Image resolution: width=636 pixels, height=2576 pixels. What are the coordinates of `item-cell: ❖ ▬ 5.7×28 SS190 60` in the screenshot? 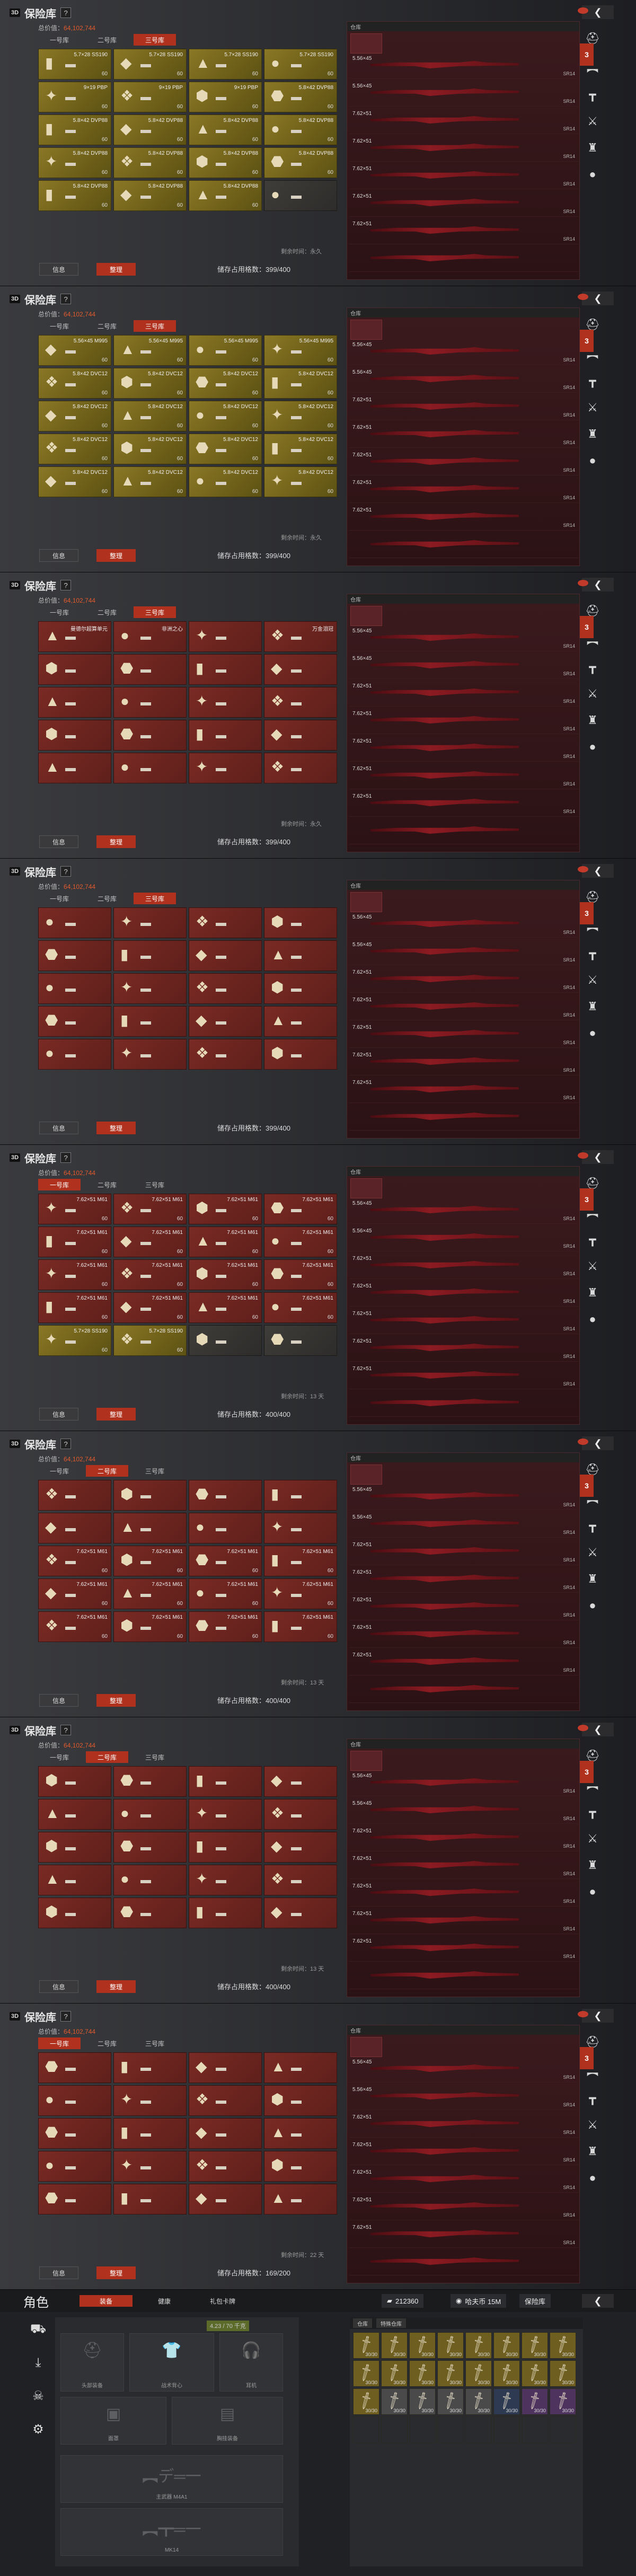 It's located at (150, 1340).